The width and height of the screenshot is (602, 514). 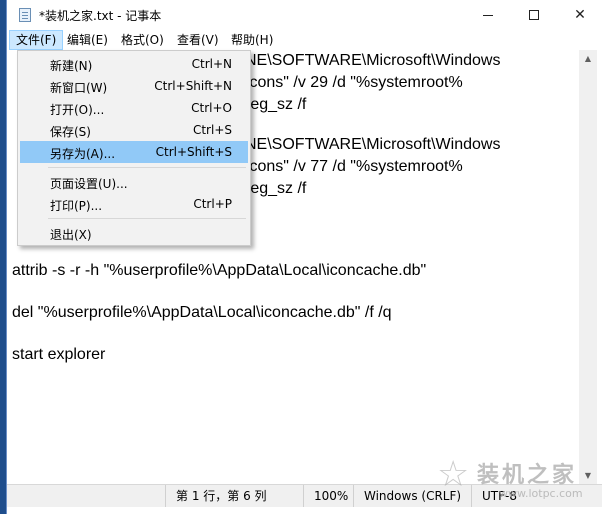 I want to click on menu-item-new: 新建(N) Ctrl+N, so click(x=134, y=64).